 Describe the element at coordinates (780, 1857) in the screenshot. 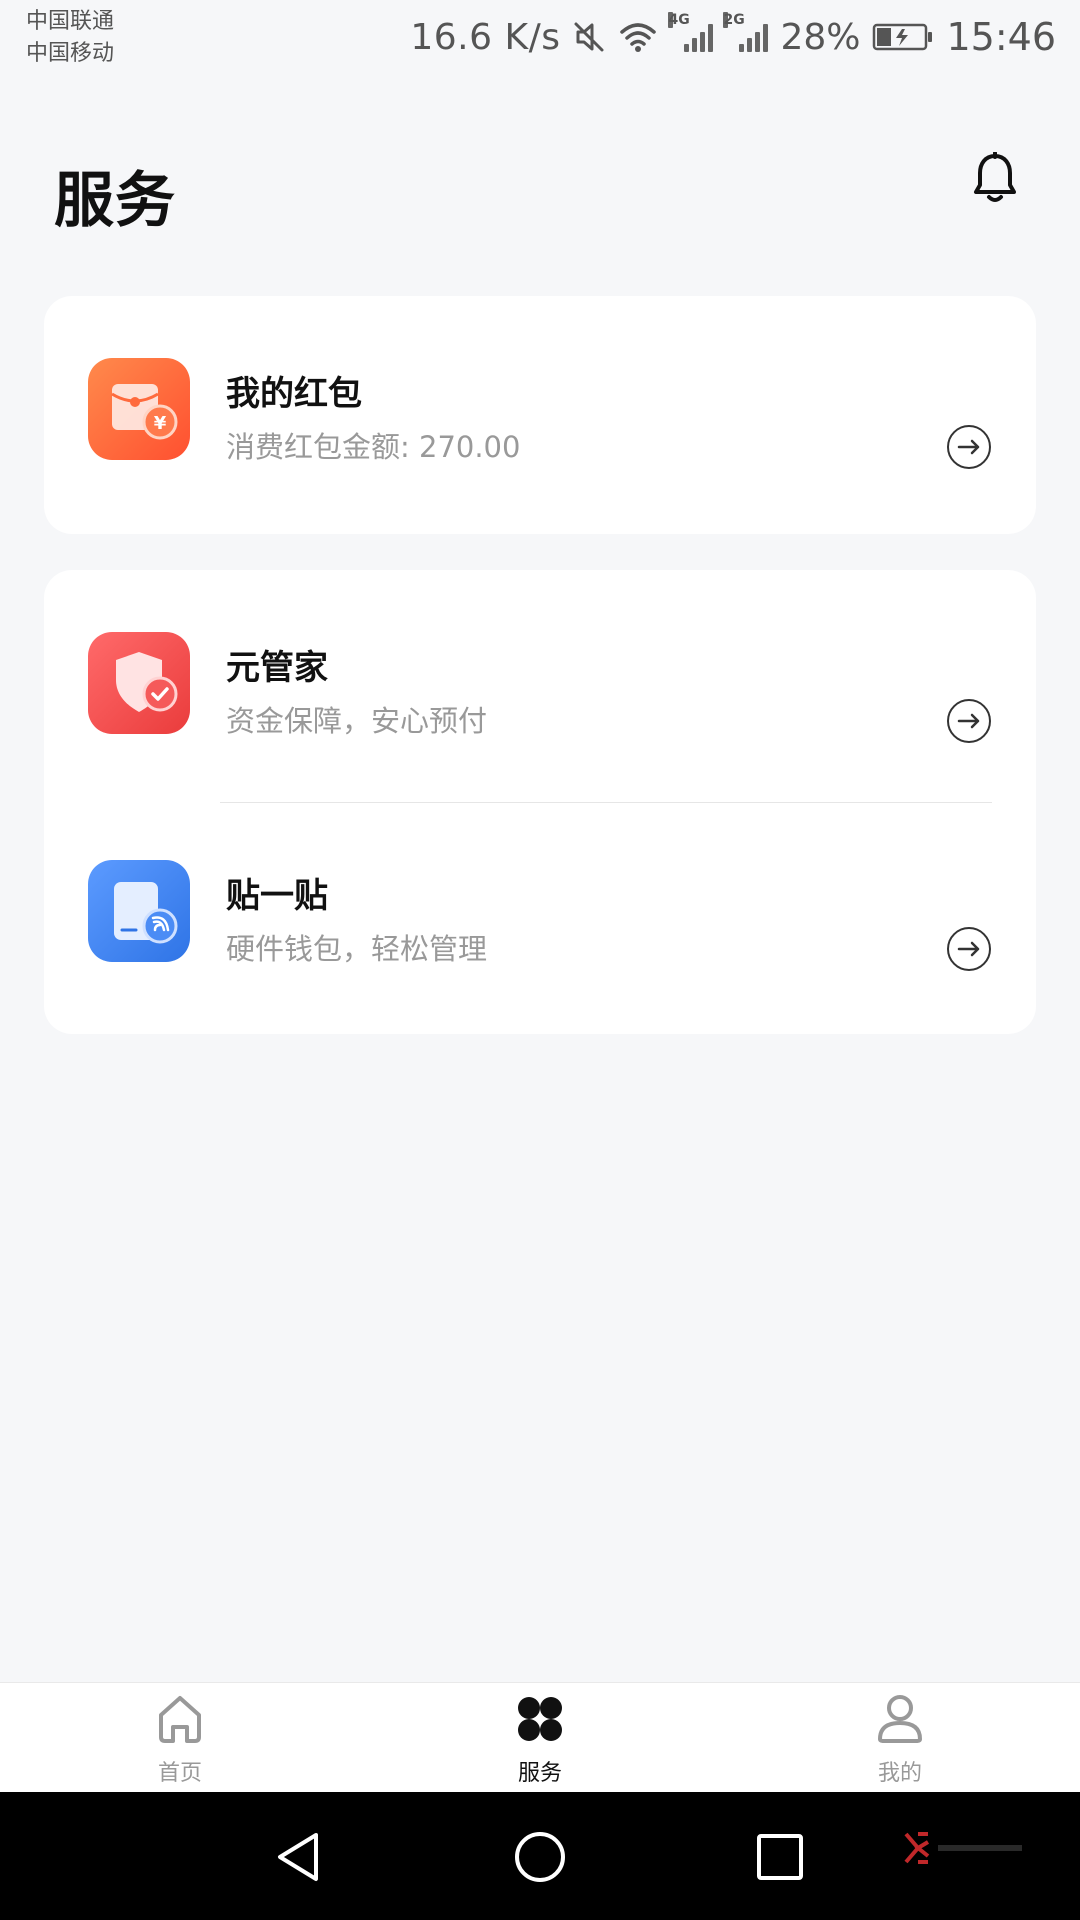

I see `recents-icon` at that location.